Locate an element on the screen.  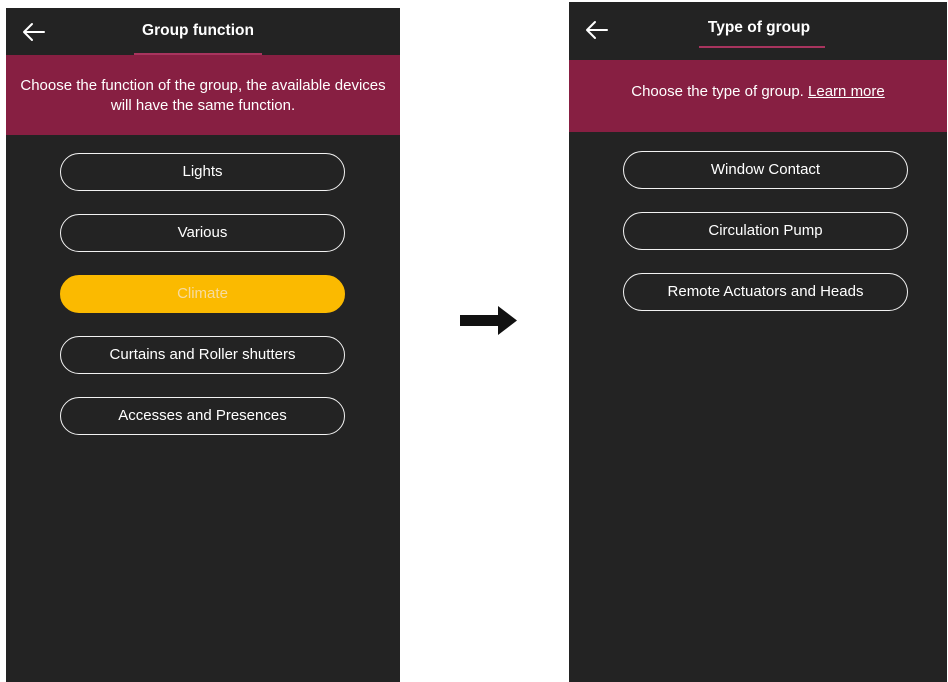
description-banner: Choose the type of group. Learn more is located at coordinates (758, 96).